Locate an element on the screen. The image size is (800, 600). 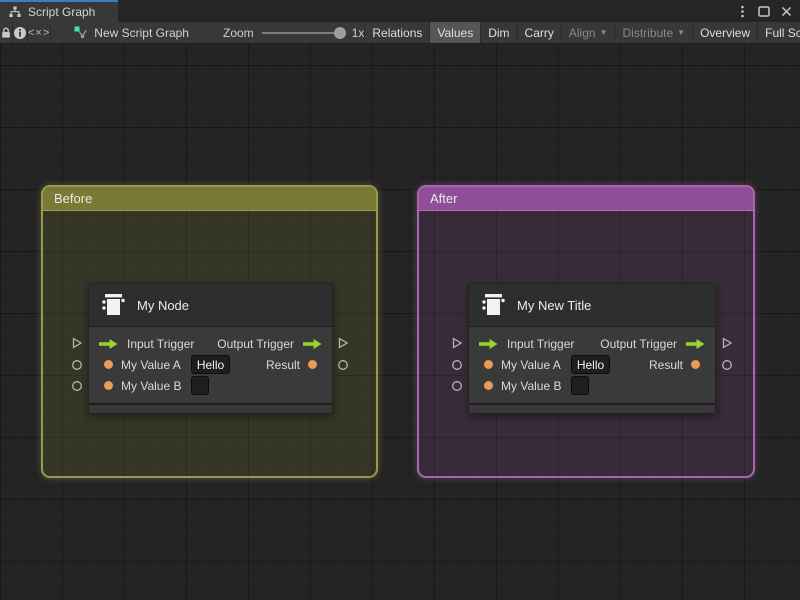
lock-button is located at coordinates (6, 32).